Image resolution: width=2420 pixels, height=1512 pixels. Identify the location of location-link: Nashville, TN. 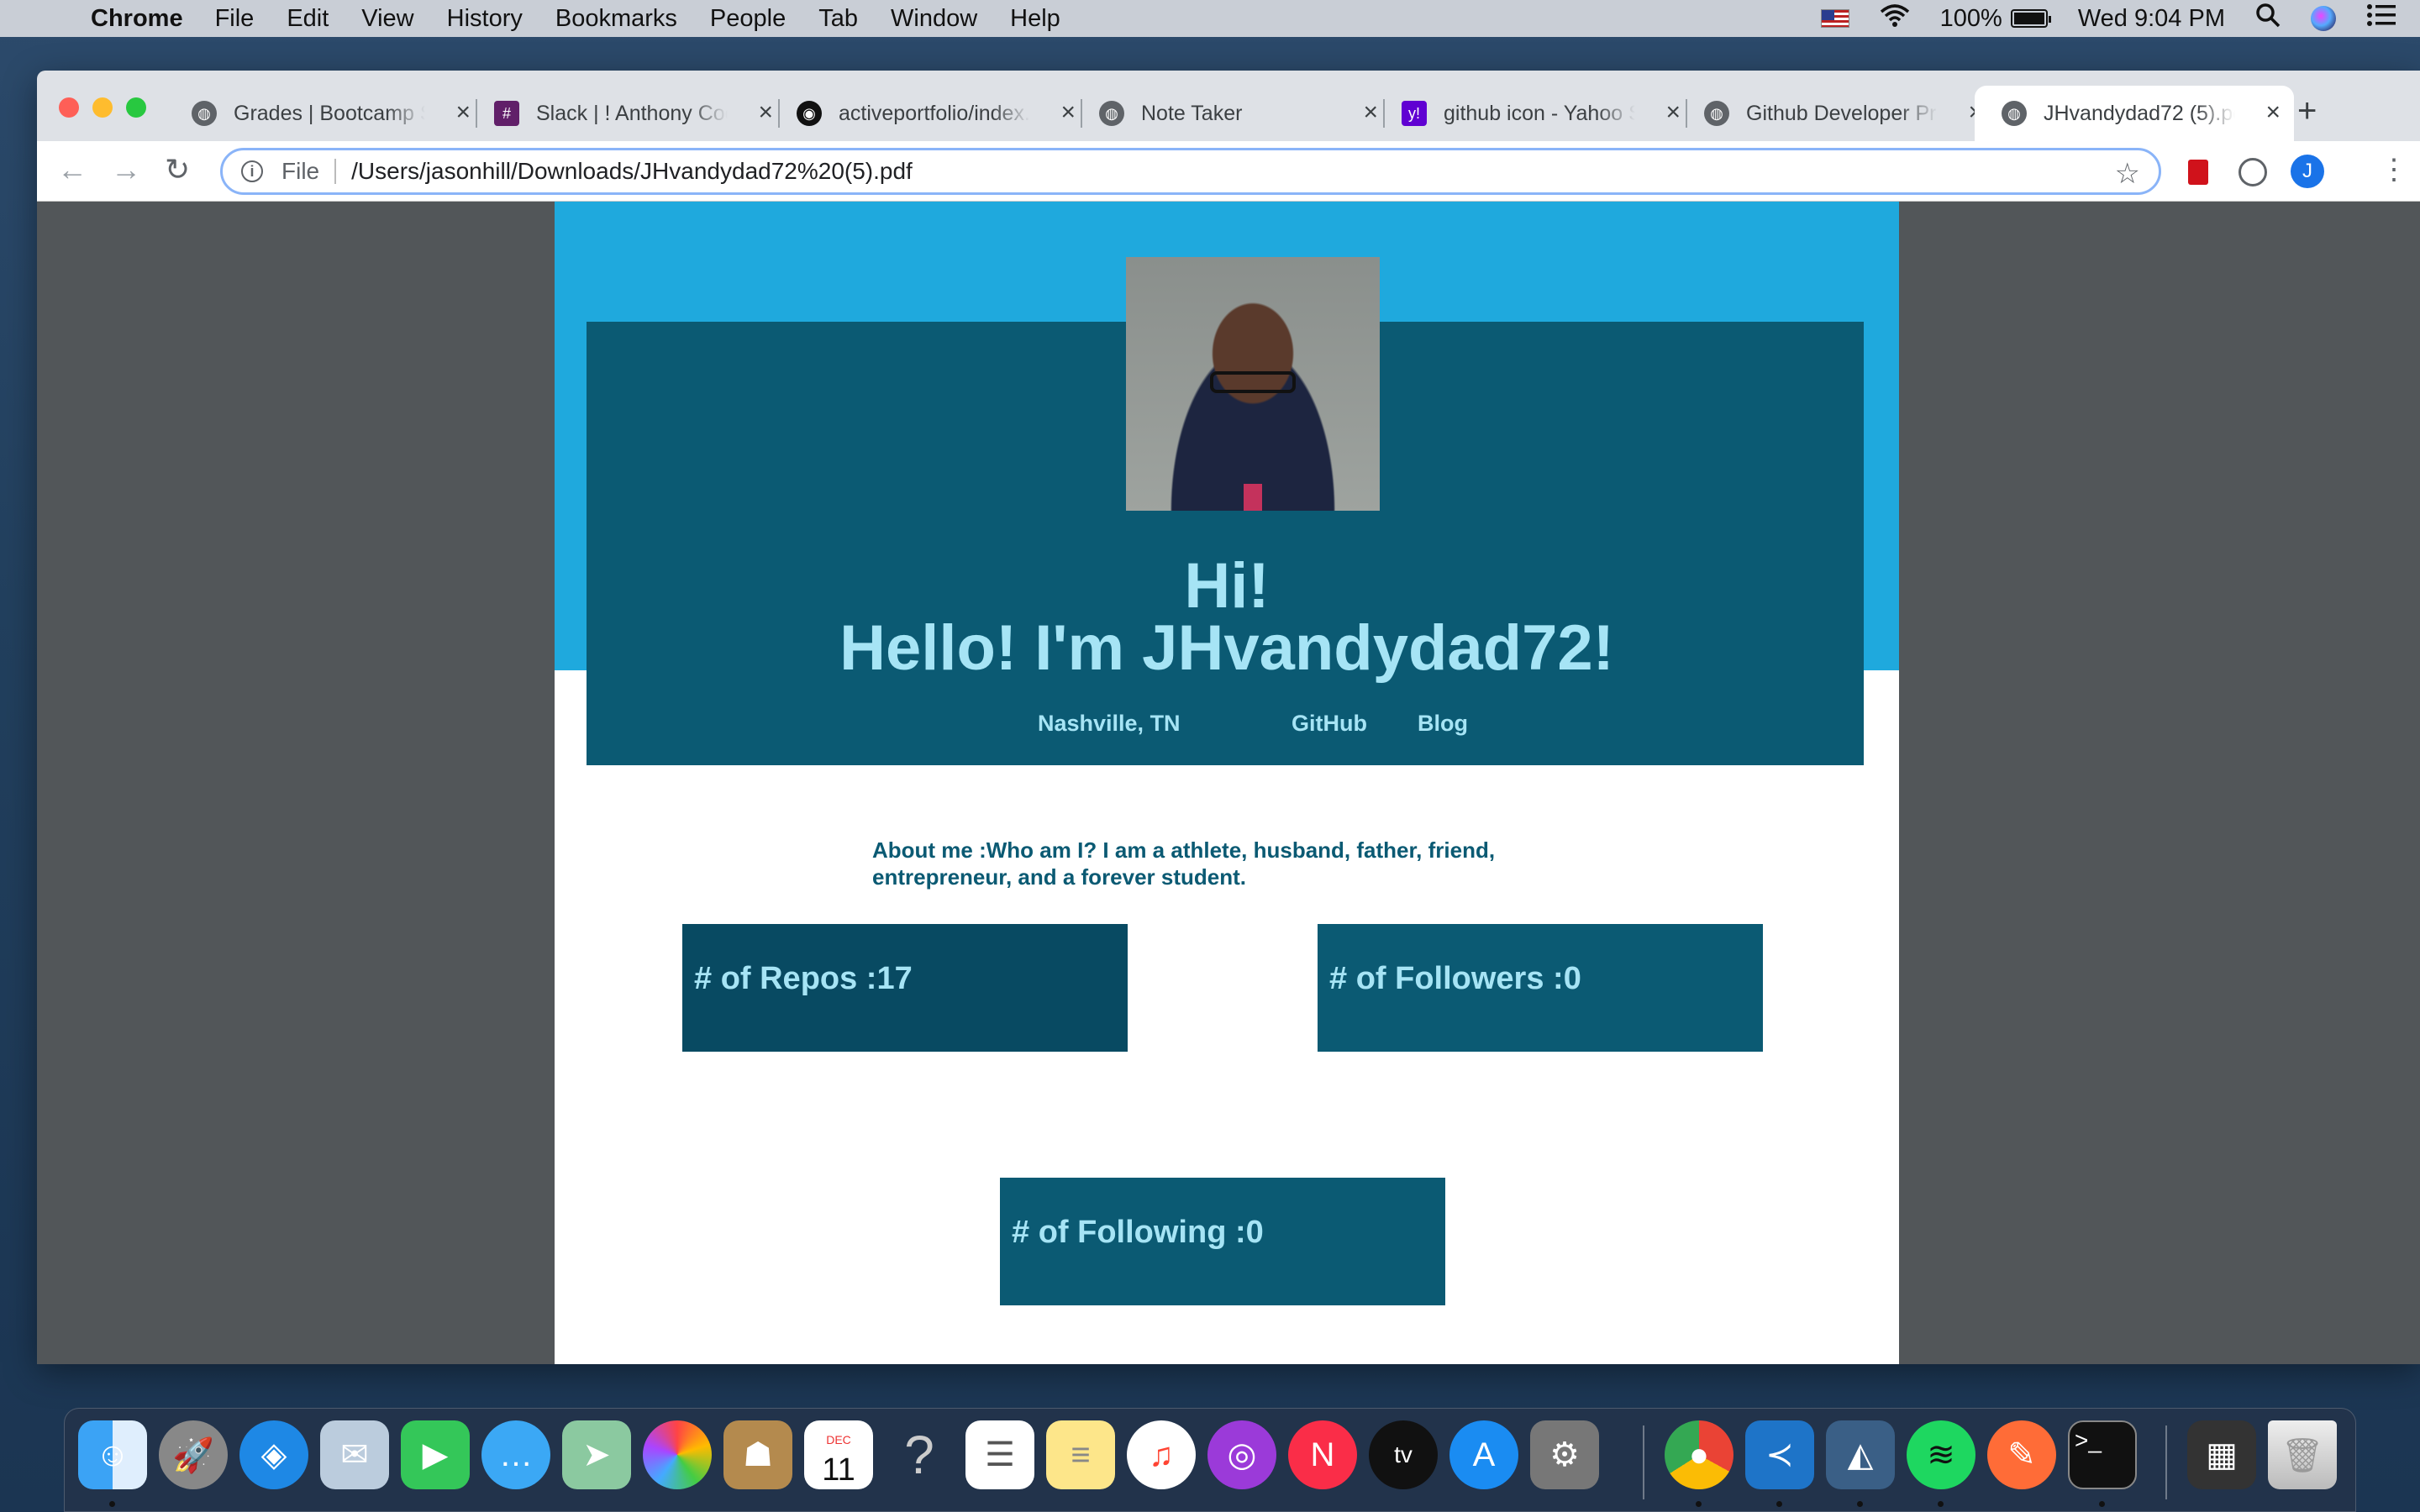
(1109, 724).